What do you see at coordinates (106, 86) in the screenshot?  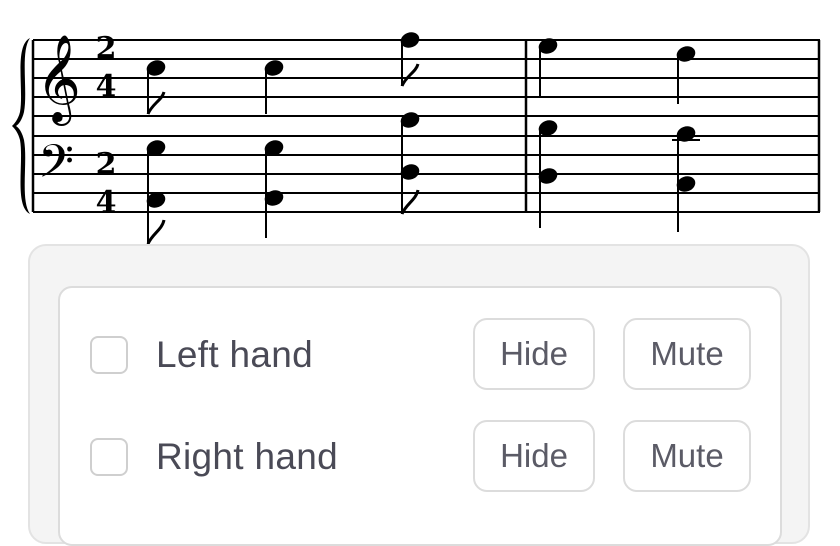 I see `treble-time-sig-bottom: 4` at bounding box center [106, 86].